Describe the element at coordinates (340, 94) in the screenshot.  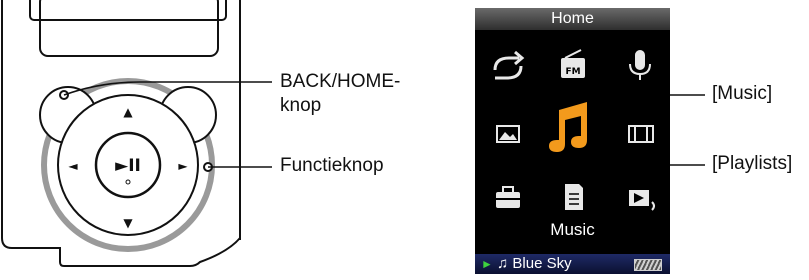
I see `back-home-label: BACK/HOME- knop` at that location.